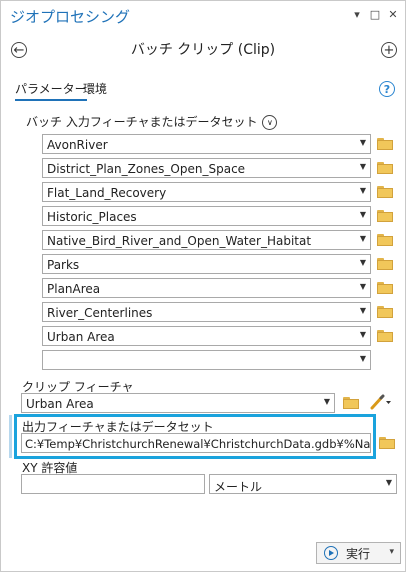  What do you see at coordinates (10, 436) in the screenshot?
I see `output-accent-bar` at bounding box center [10, 436].